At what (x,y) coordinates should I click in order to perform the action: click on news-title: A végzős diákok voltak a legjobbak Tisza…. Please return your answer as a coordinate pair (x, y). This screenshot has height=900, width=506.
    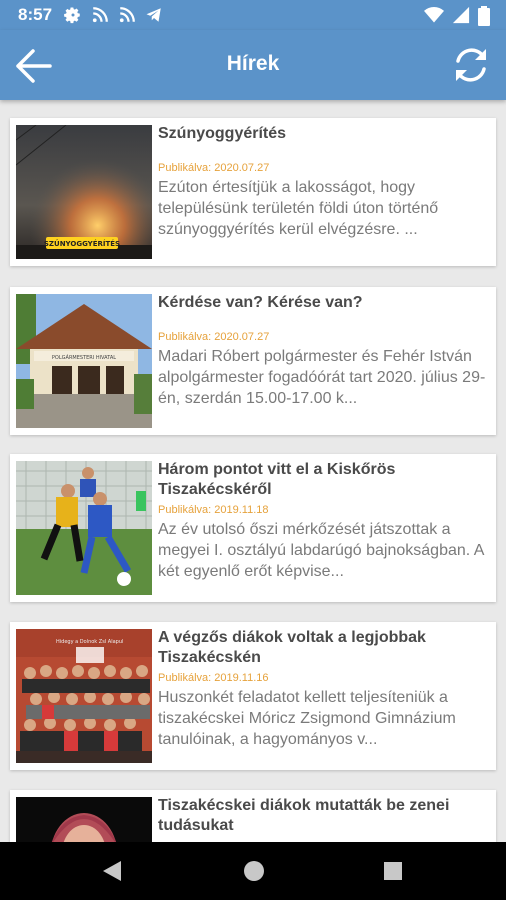
    Looking at the image, I should click on (292, 647).